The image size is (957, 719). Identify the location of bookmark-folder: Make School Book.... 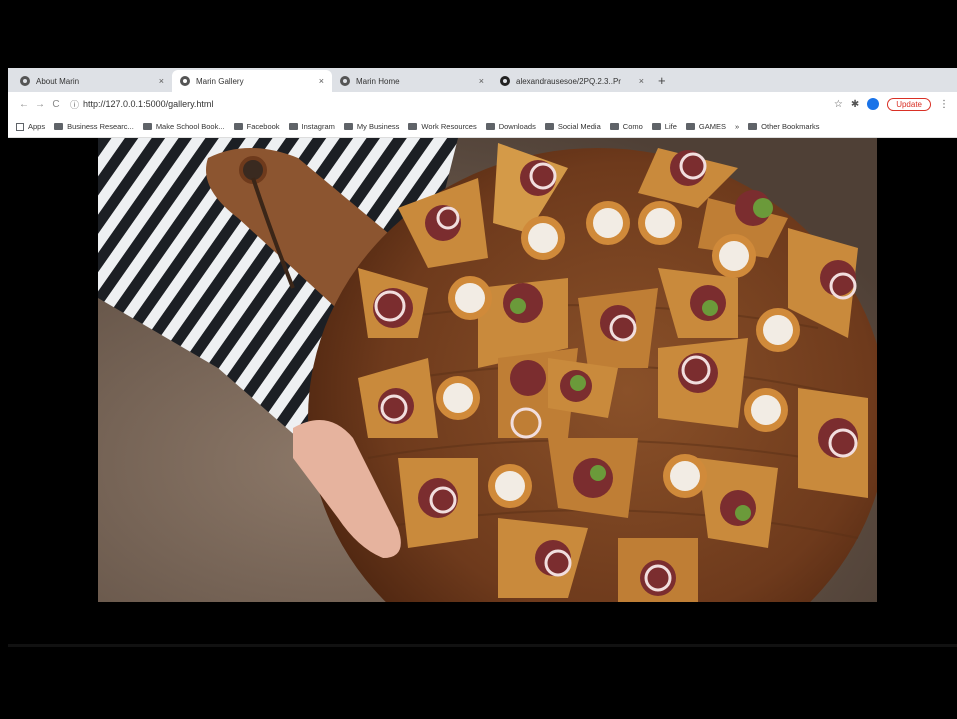
(183, 126).